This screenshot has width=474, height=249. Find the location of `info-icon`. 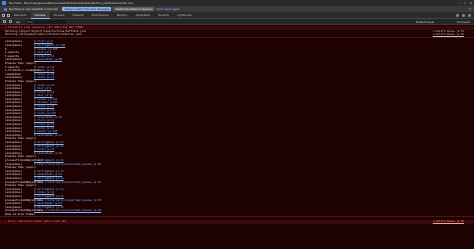

info-icon is located at coordinates (5, 9).